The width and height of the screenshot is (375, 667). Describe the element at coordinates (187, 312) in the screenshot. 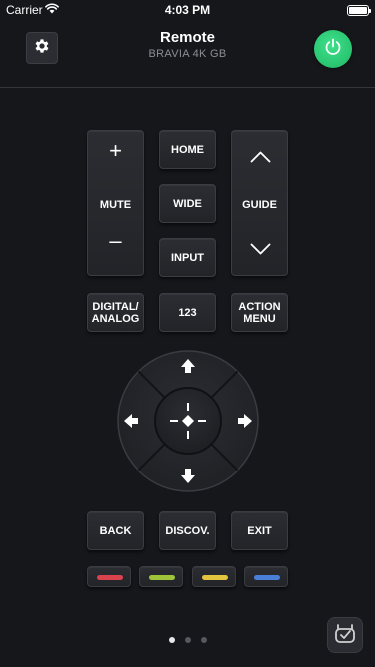

I see `number-pad-button: 123` at that location.